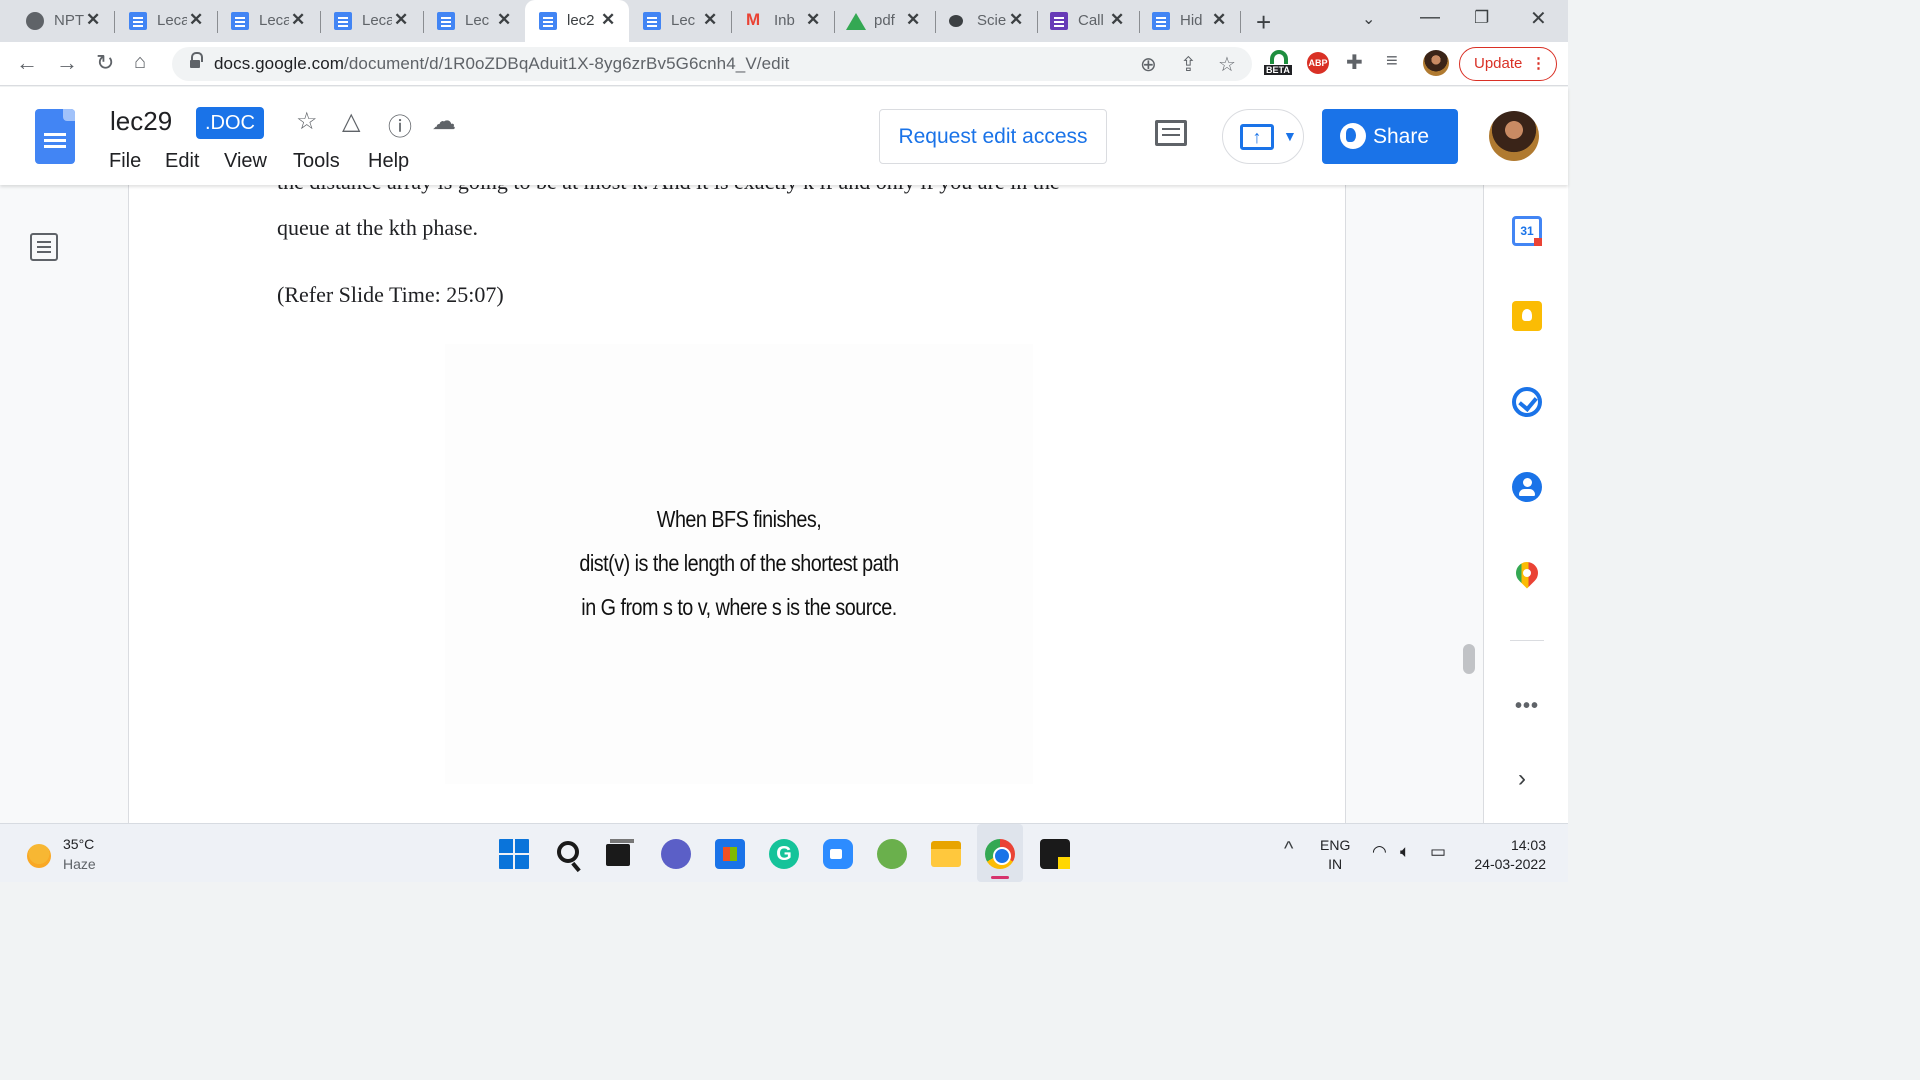  I want to click on keep-icon, so click(1527, 316).